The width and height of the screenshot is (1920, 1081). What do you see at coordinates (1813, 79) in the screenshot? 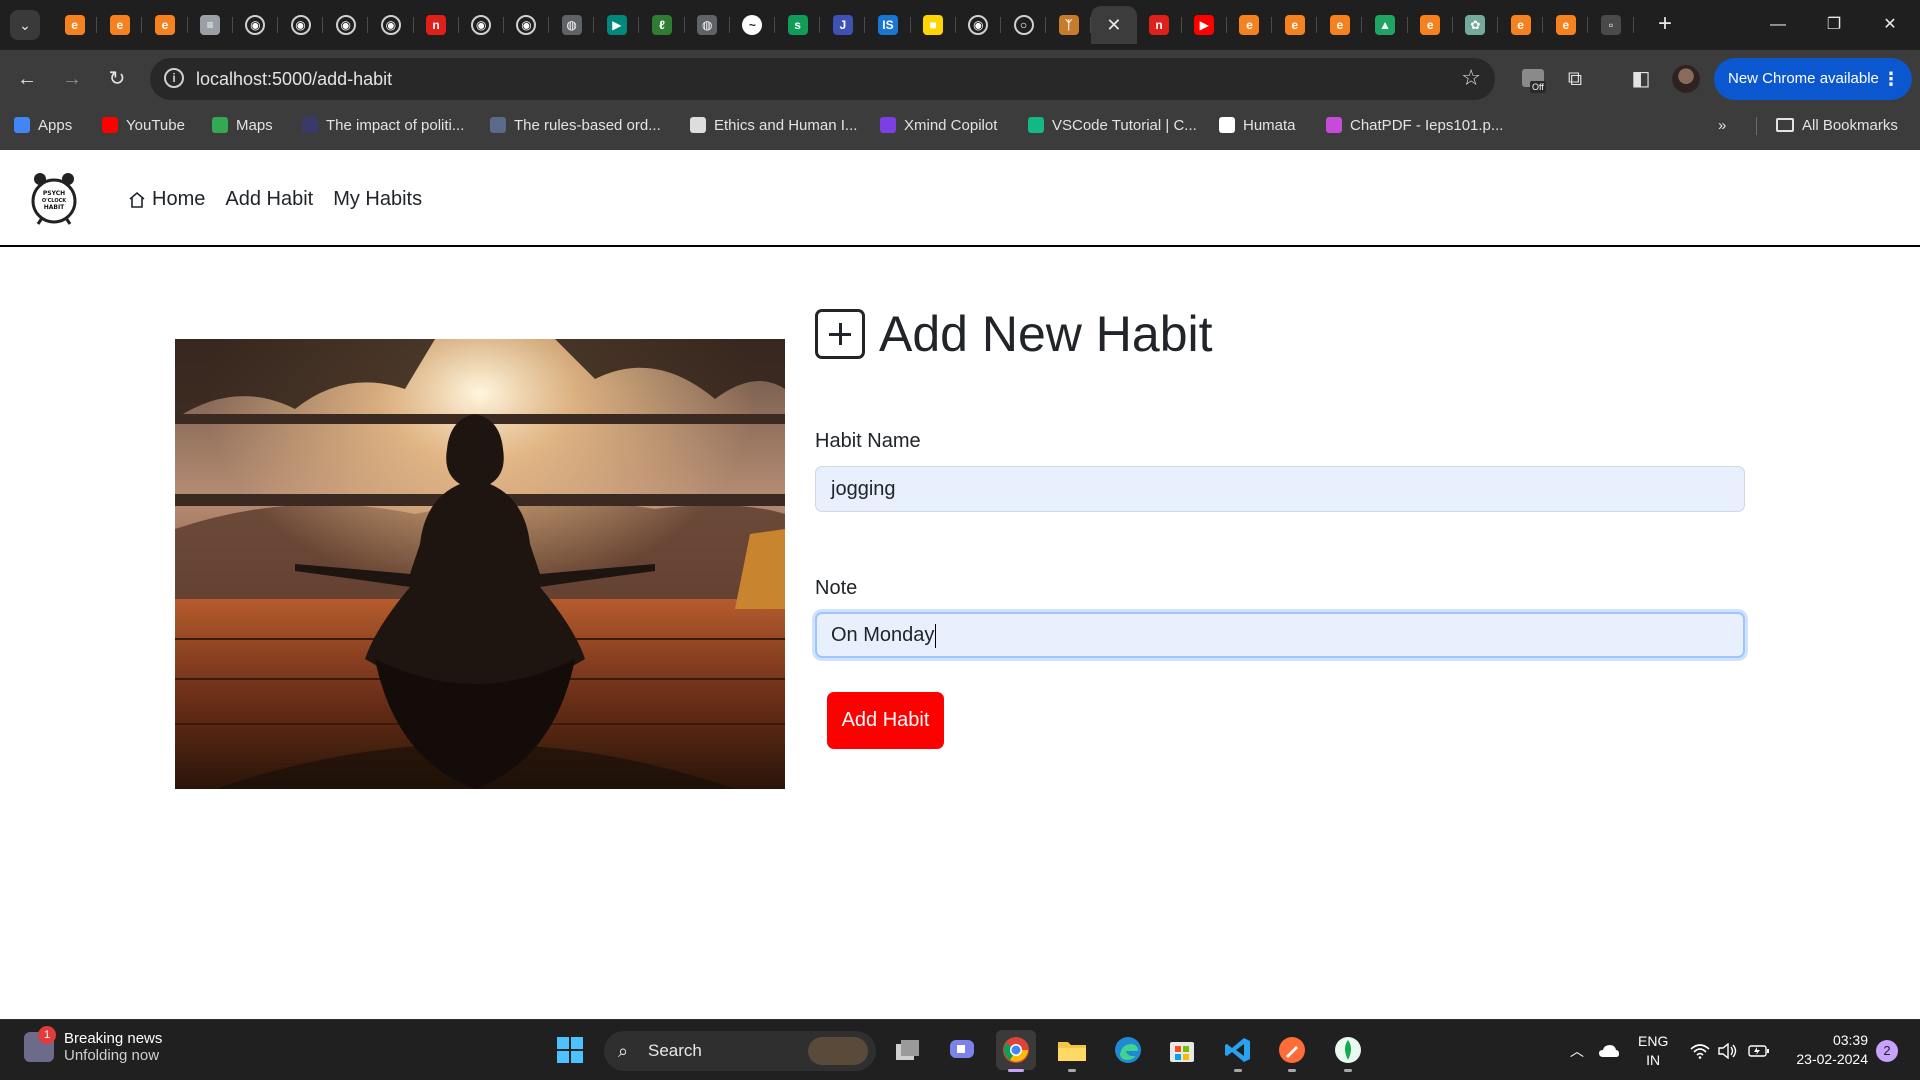
I see `new-chrome-available-button: New Chrome available ⋮` at bounding box center [1813, 79].